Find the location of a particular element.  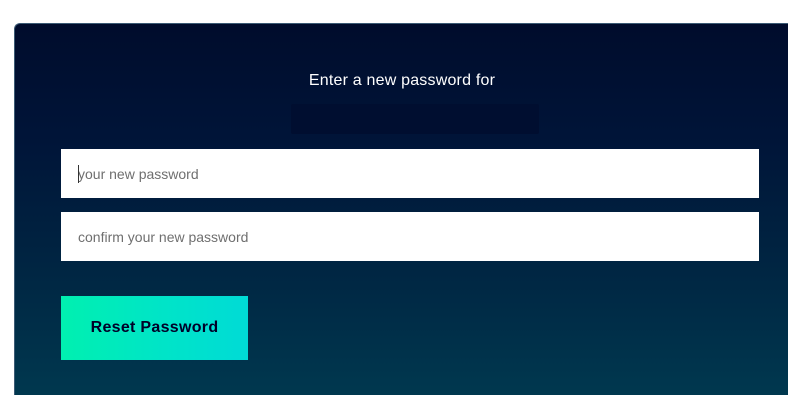

reset-password-button: Reset Password is located at coordinates (154, 328).